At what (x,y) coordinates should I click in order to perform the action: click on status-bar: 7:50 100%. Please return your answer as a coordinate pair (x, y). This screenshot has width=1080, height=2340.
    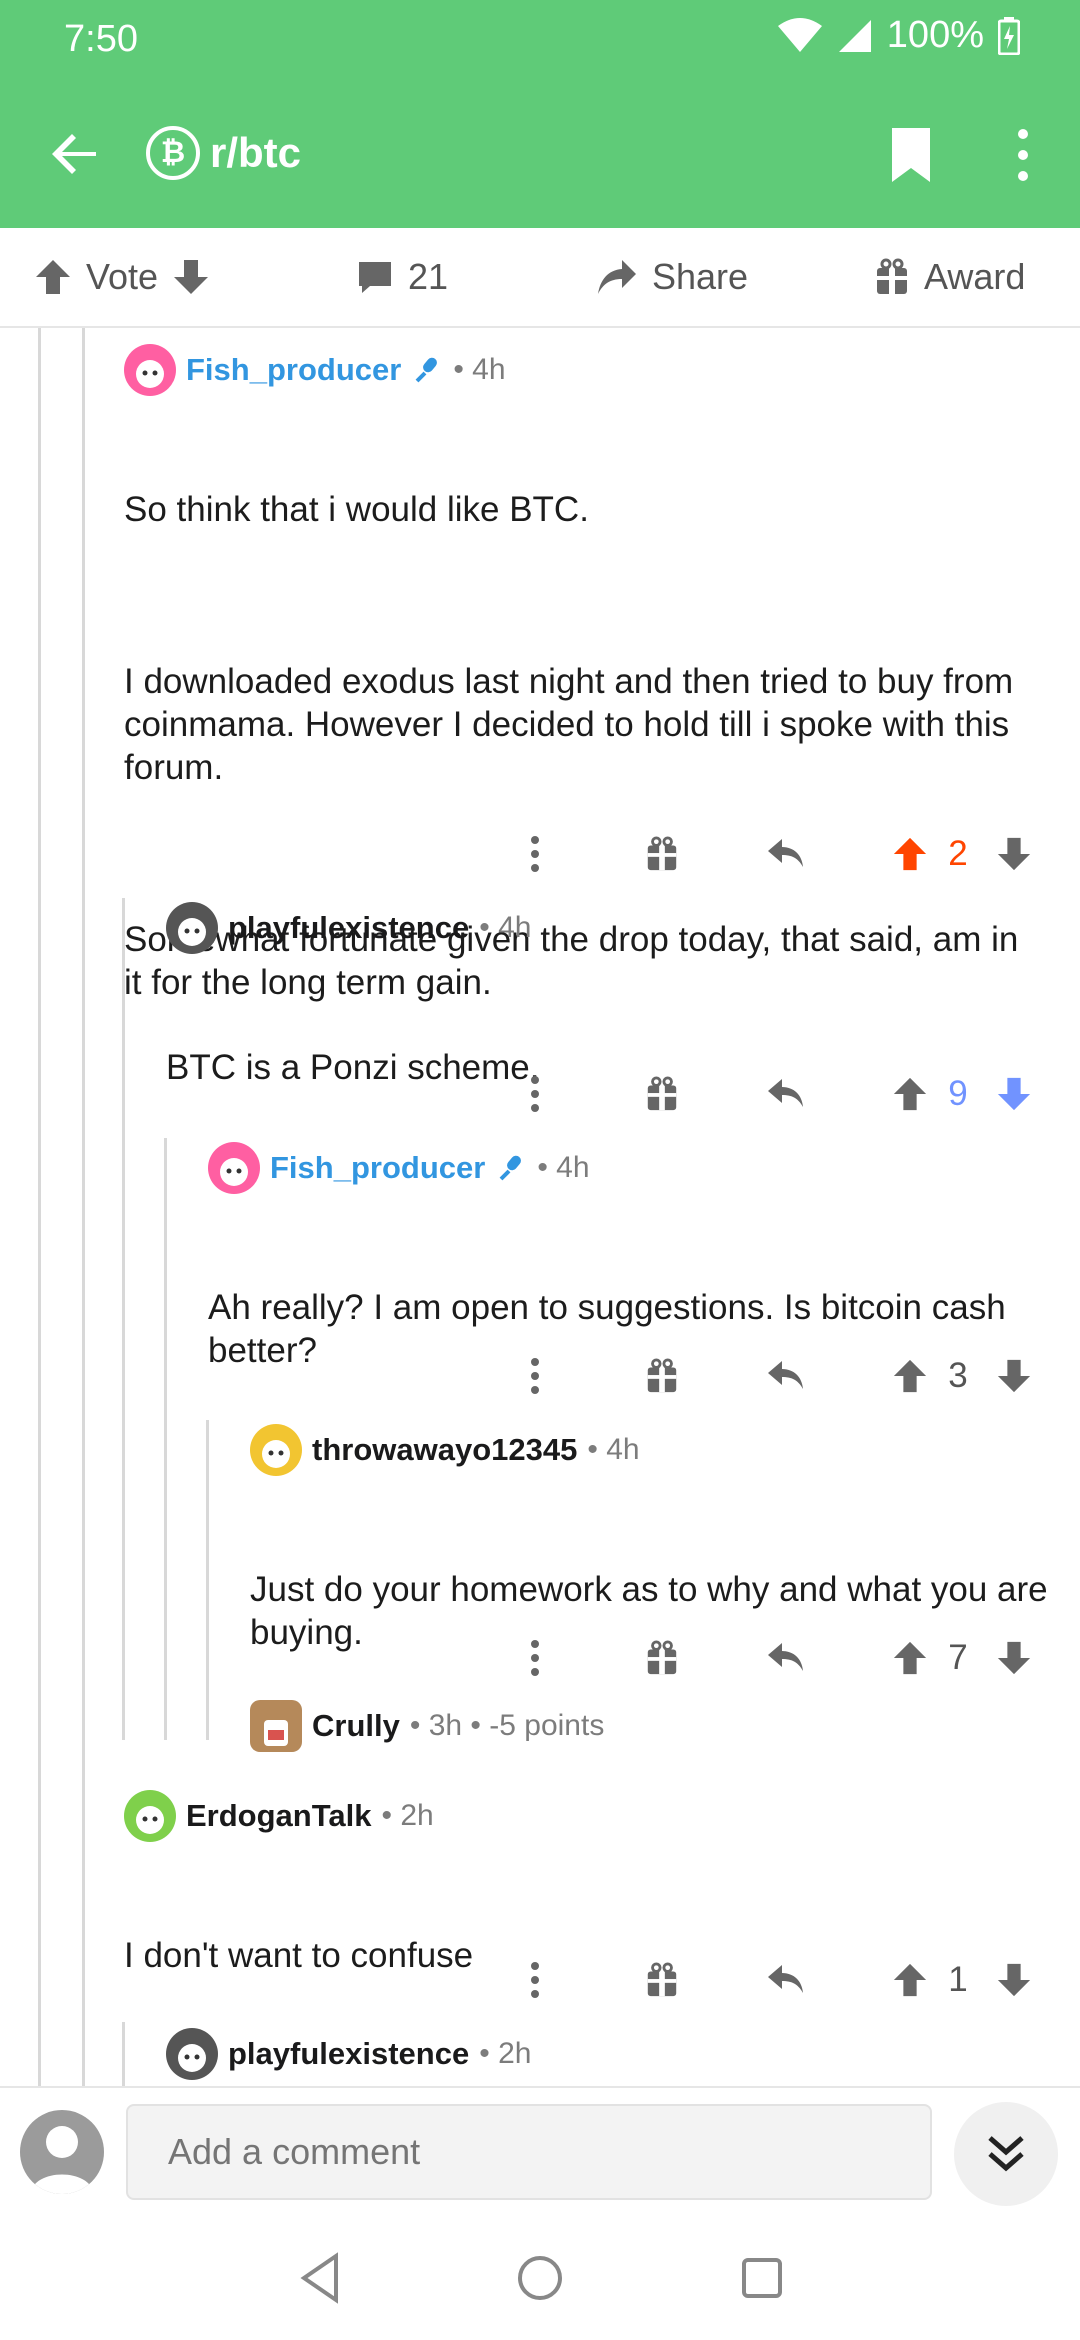
    Looking at the image, I should click on (540, 40).